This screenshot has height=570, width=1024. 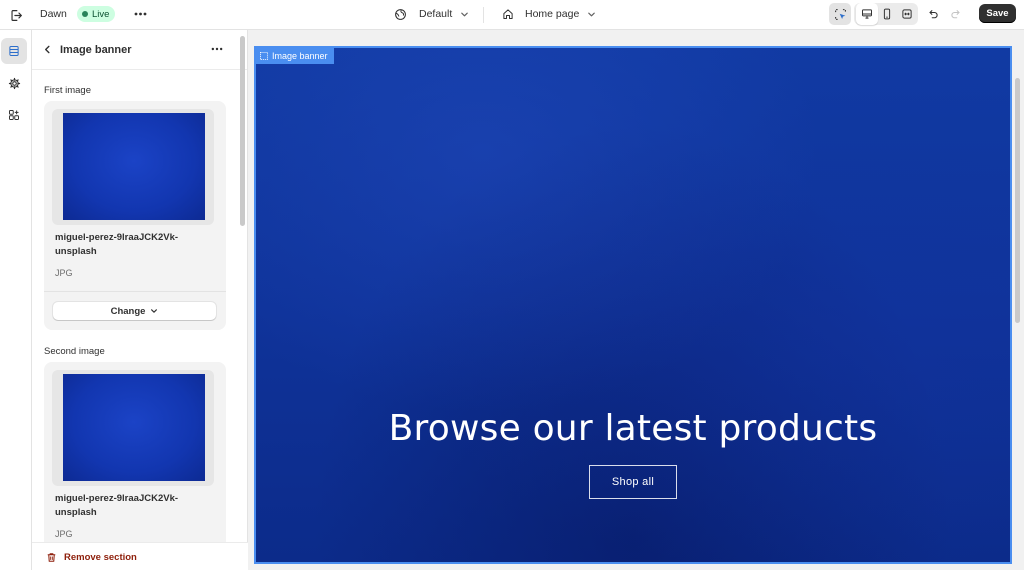 I want to click on live-status-badge: Live, so click(x=96, y=14).